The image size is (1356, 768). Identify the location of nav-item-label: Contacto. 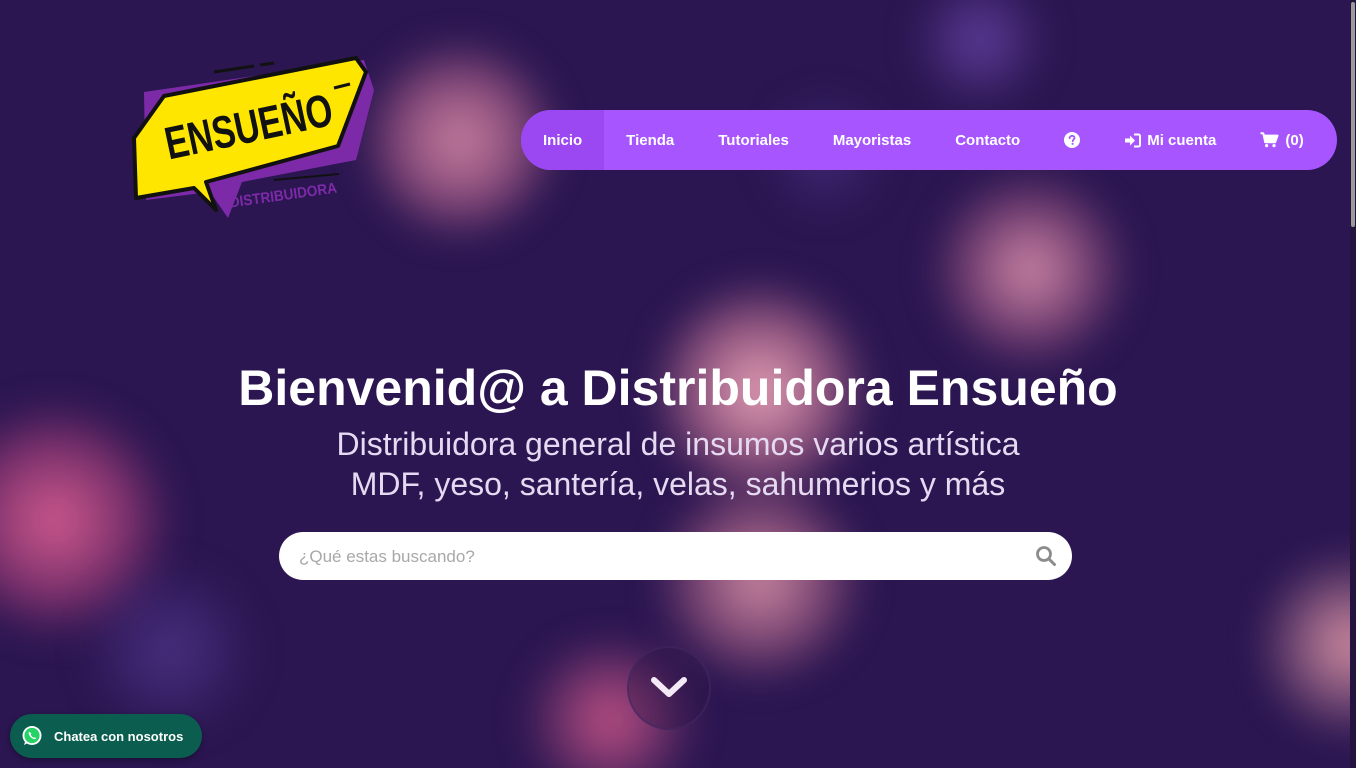
(988, 140).